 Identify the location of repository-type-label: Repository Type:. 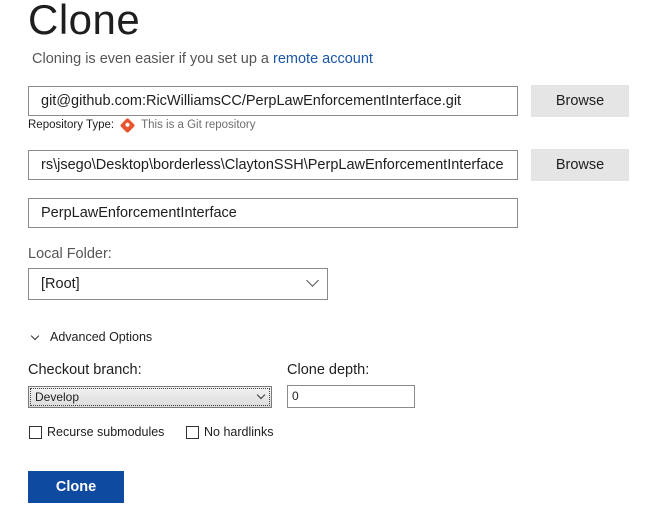
(71, 125).